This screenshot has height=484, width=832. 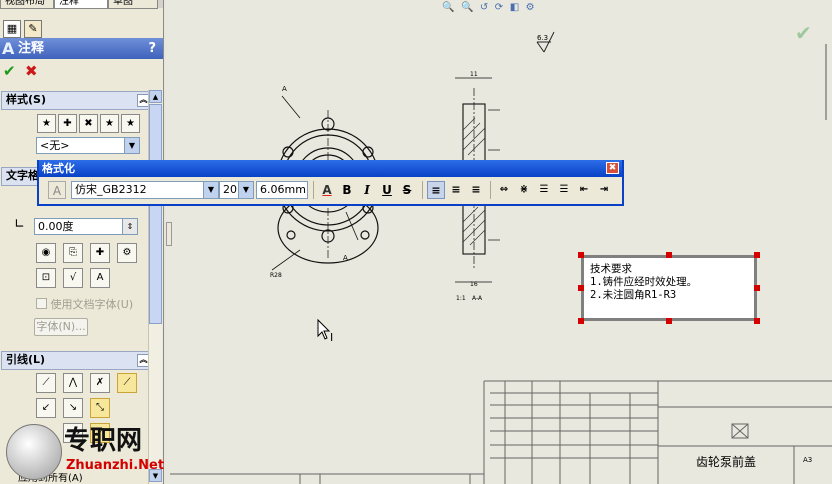 I want to click on increase-indent-icon: ⇥, so click(x=604, y=190).